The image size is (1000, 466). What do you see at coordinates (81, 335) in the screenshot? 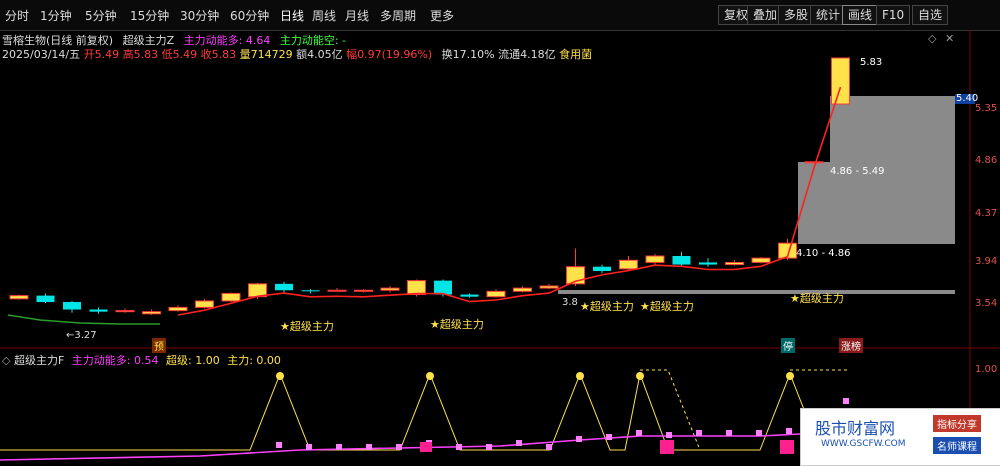
I see `low-price-label: ←3.27` at bounding box center [81, 335].